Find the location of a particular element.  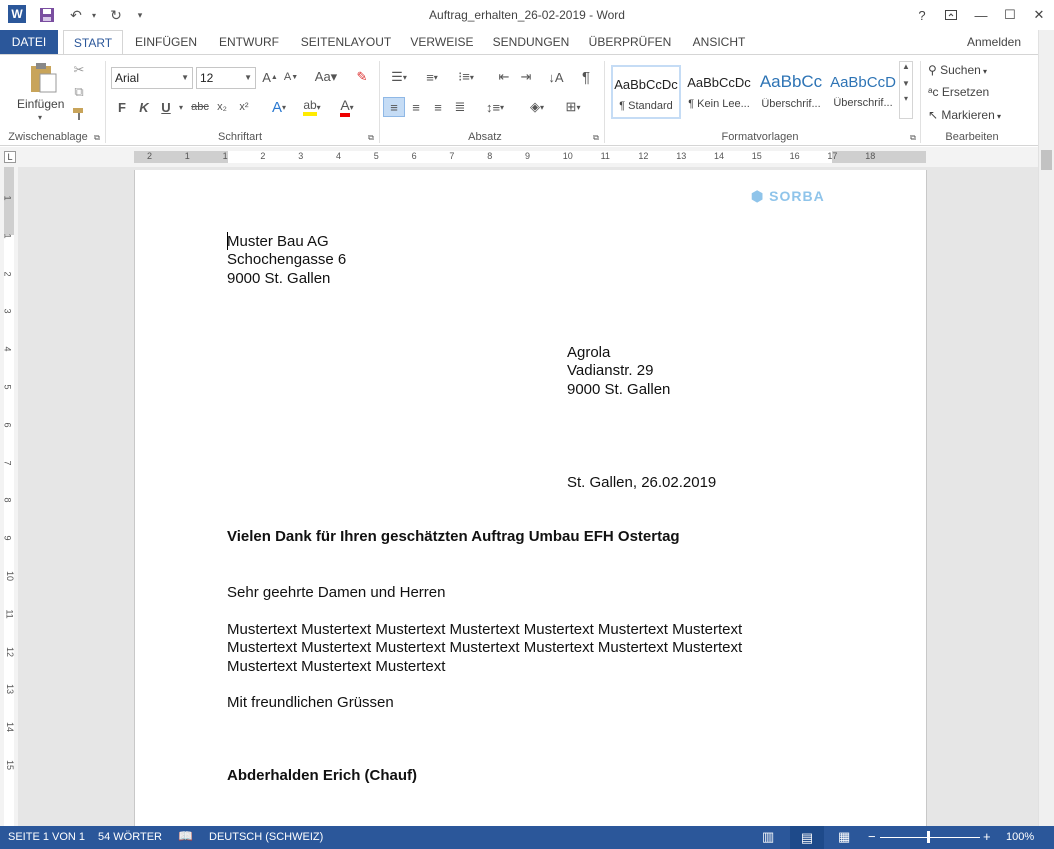

recipient-street: Vadianstr. 29 is located at coordinates (610, 371).